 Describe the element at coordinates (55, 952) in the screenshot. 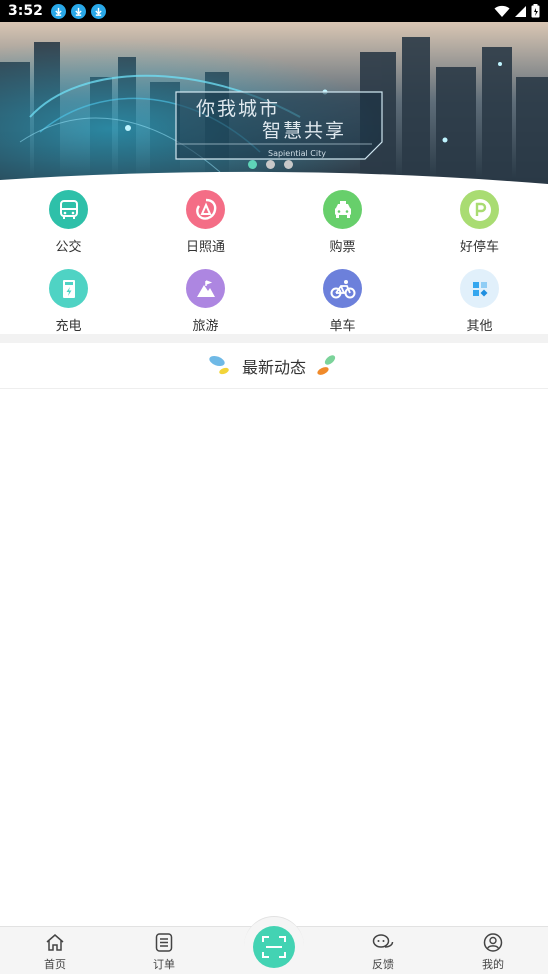

I see `tab-home: 首页` at that location.